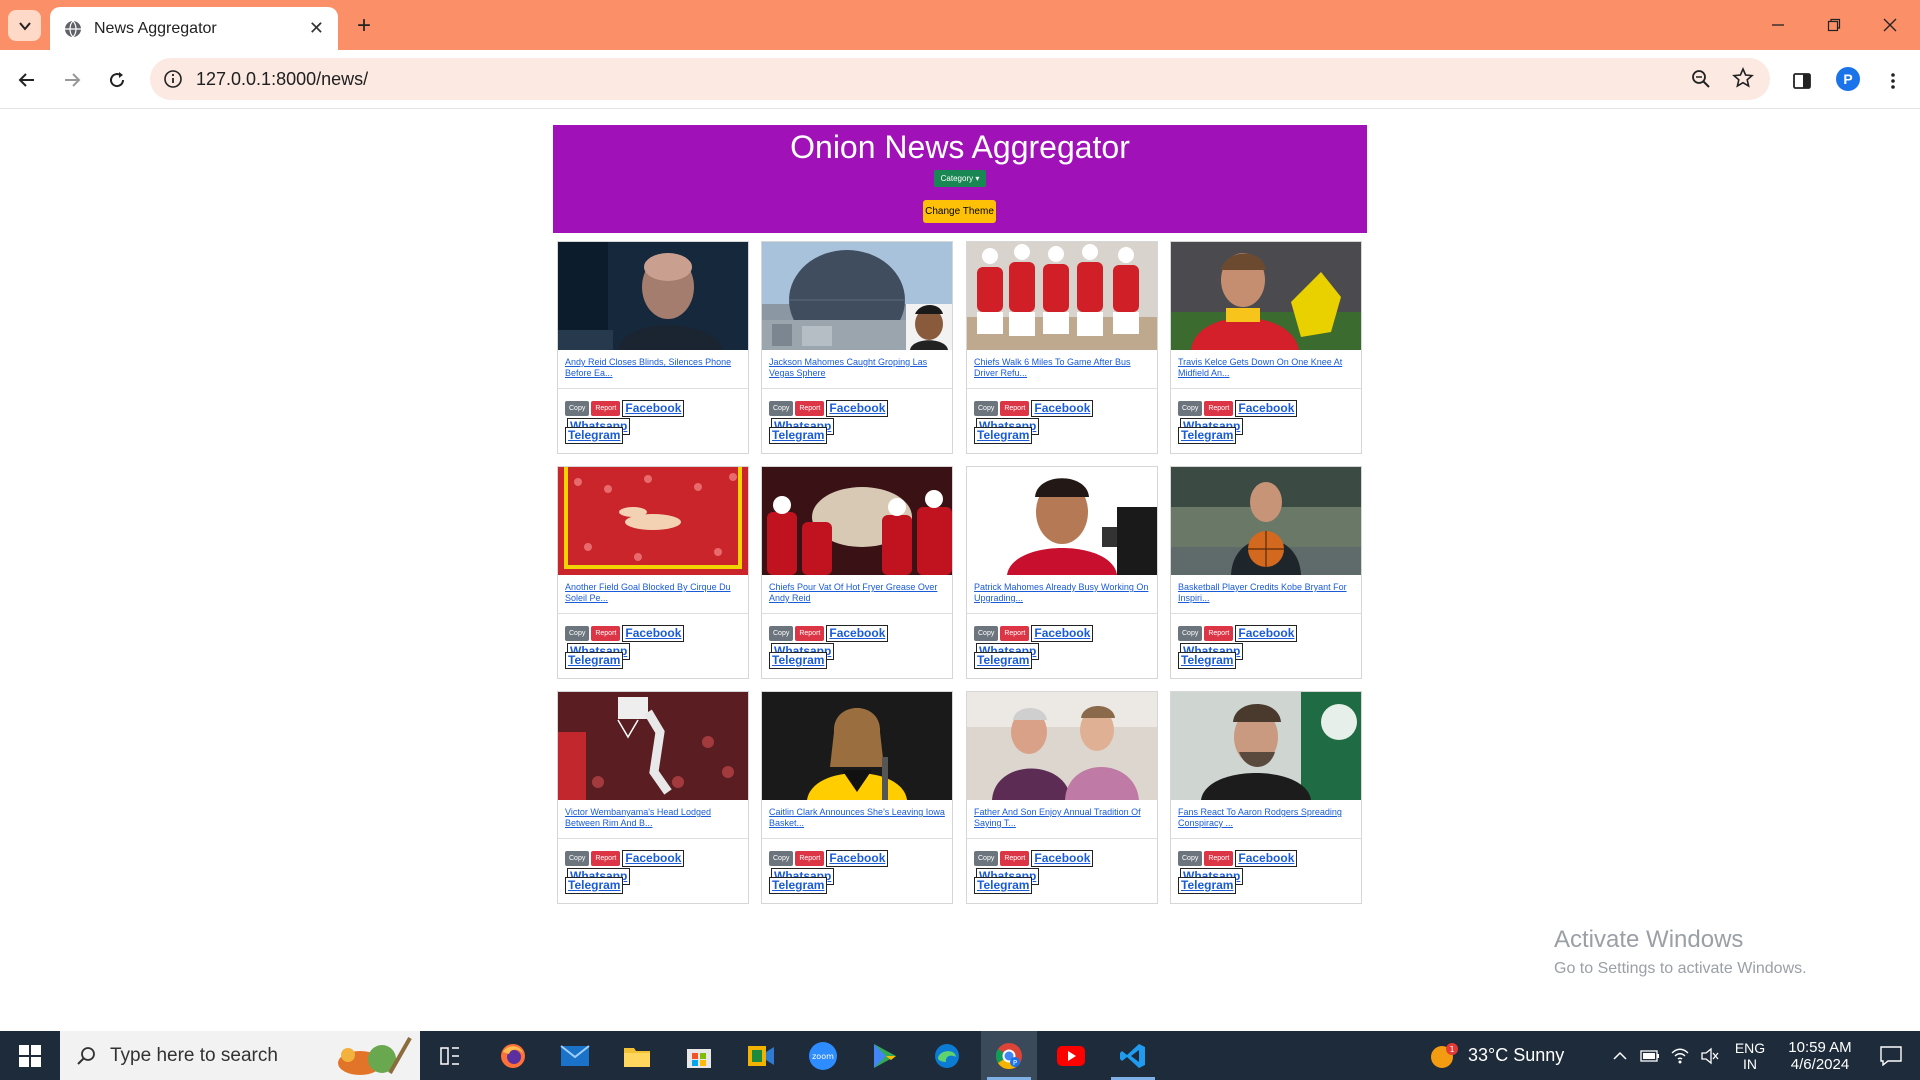 The width and height of the screenshot is (1920, 1080). Describe the element at coordinates (823, 1055) in the screenshot. I see `zoom-taskbar-button: zoom` at that location.